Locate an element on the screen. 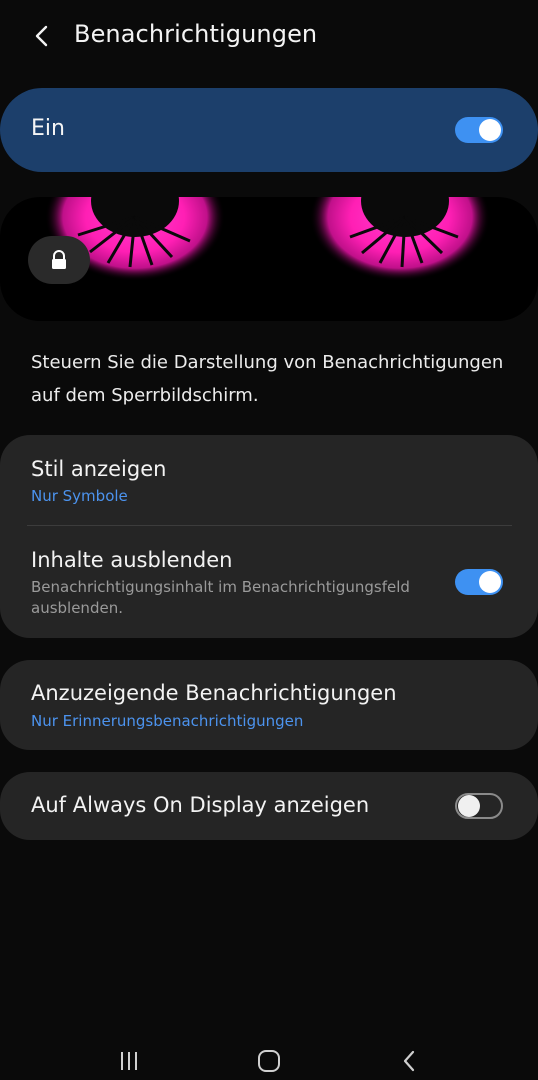 The image size is (538, 1080). back-button is located at coordinates (42, 36).